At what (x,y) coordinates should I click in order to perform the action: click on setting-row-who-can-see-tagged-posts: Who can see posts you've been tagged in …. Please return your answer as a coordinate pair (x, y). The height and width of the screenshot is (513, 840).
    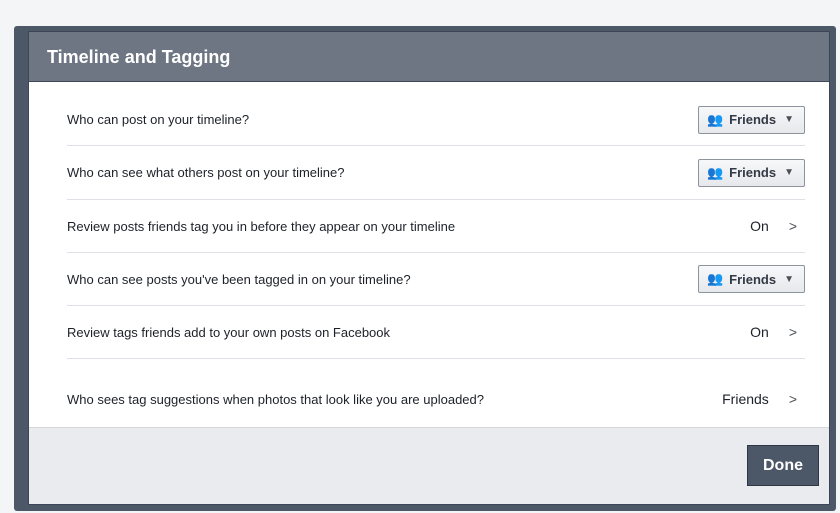
    Looking at the image, I should click on (436, 279).